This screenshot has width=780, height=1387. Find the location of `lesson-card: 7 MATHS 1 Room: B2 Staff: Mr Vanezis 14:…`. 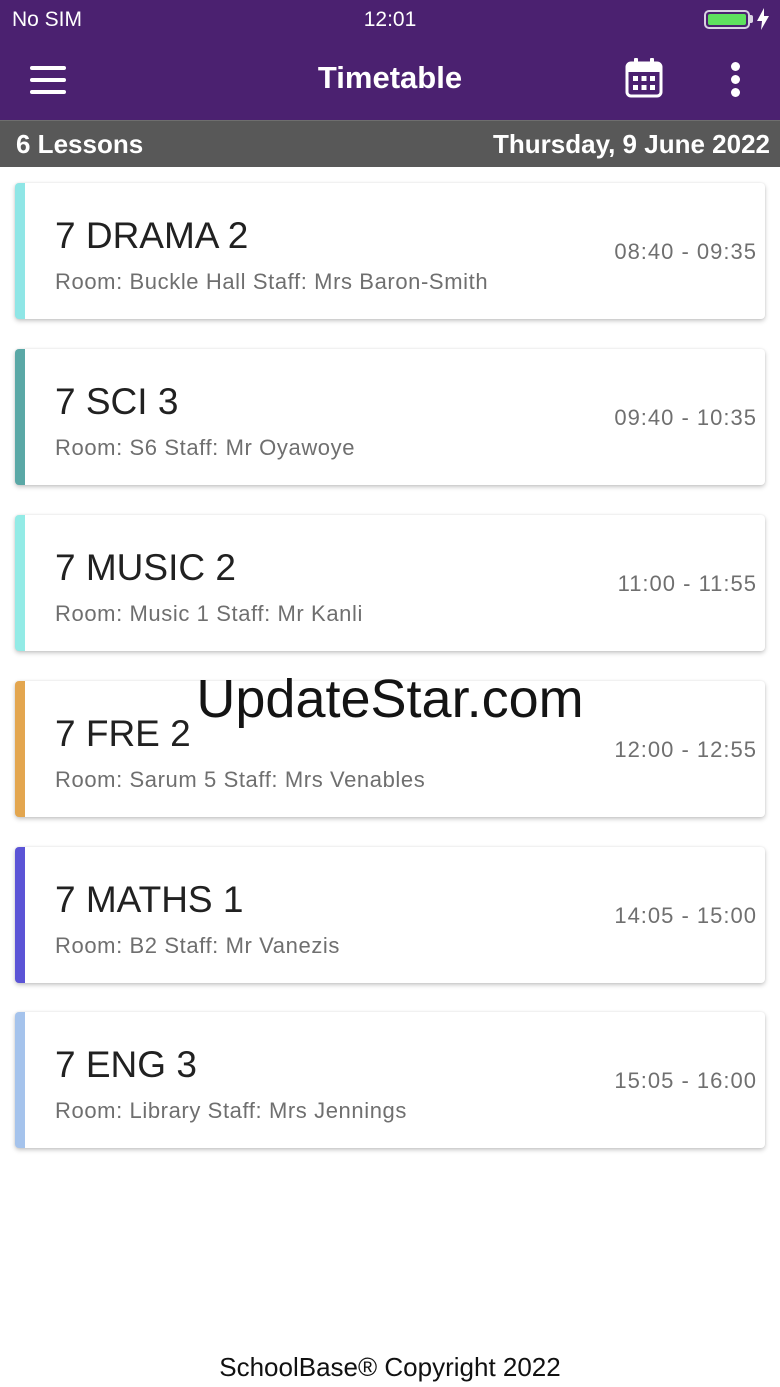

lesson-card: 7 MATHS 1 Room: B2 Staff: Mr Vanezis 14:… is located at coordinates (390, 915).